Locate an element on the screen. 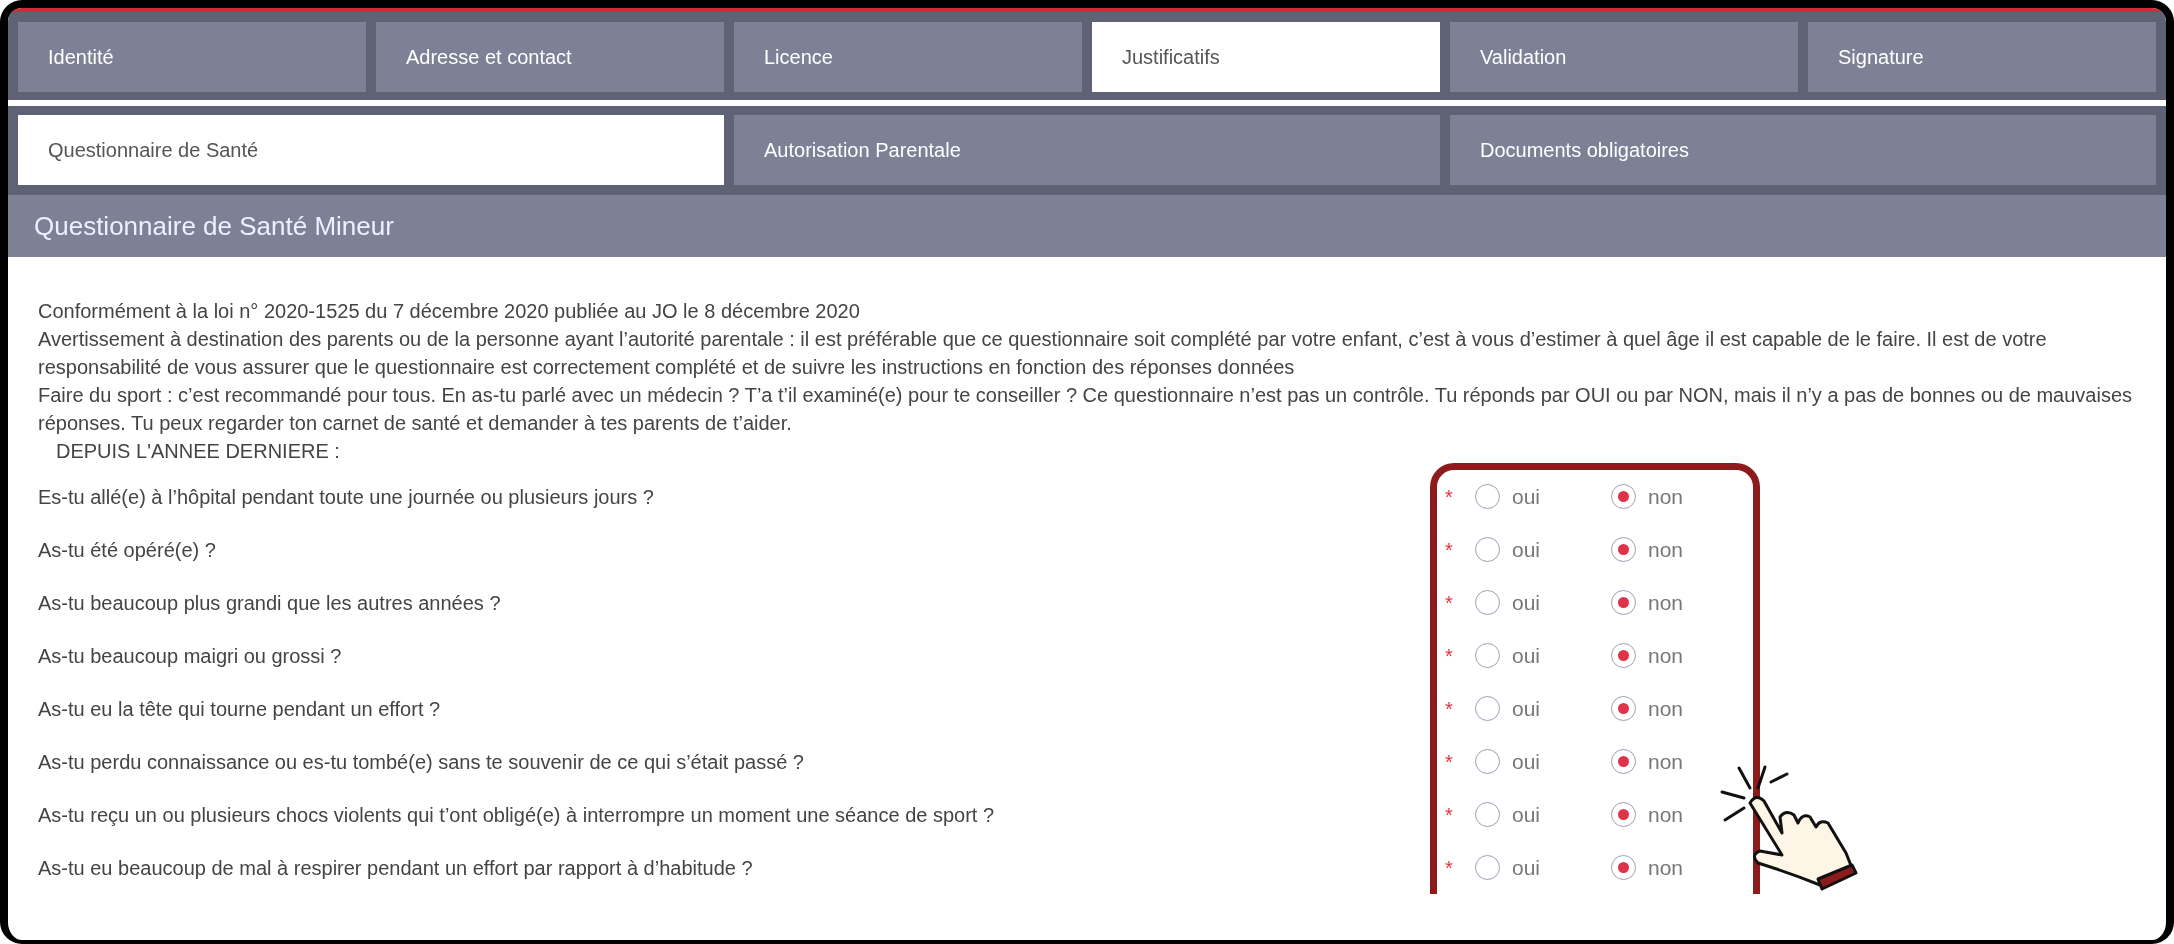 The width and height of the screenshot is (2174, 944). section-subheading: DEPUIS L'ANNEE DERNIERE : is located at coordinates (198, 451).